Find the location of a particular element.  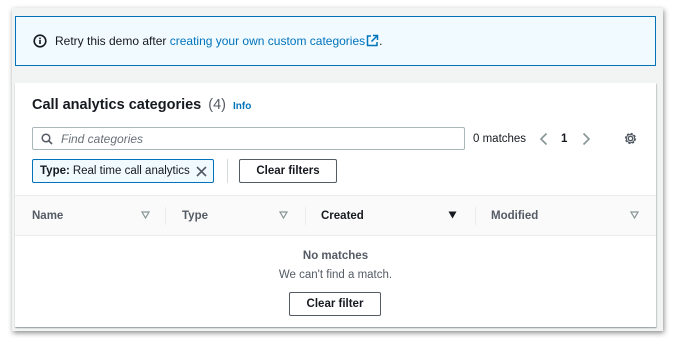

search-field is located at coordinates (248, 138).